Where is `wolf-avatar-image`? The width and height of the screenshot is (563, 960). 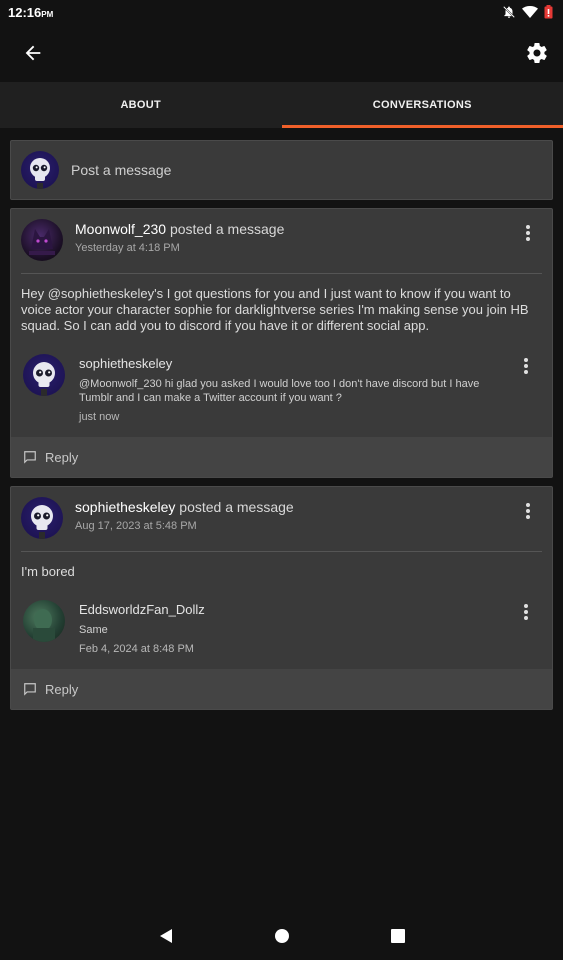 wolf-avatar-image is located at coordinates (42, 242).